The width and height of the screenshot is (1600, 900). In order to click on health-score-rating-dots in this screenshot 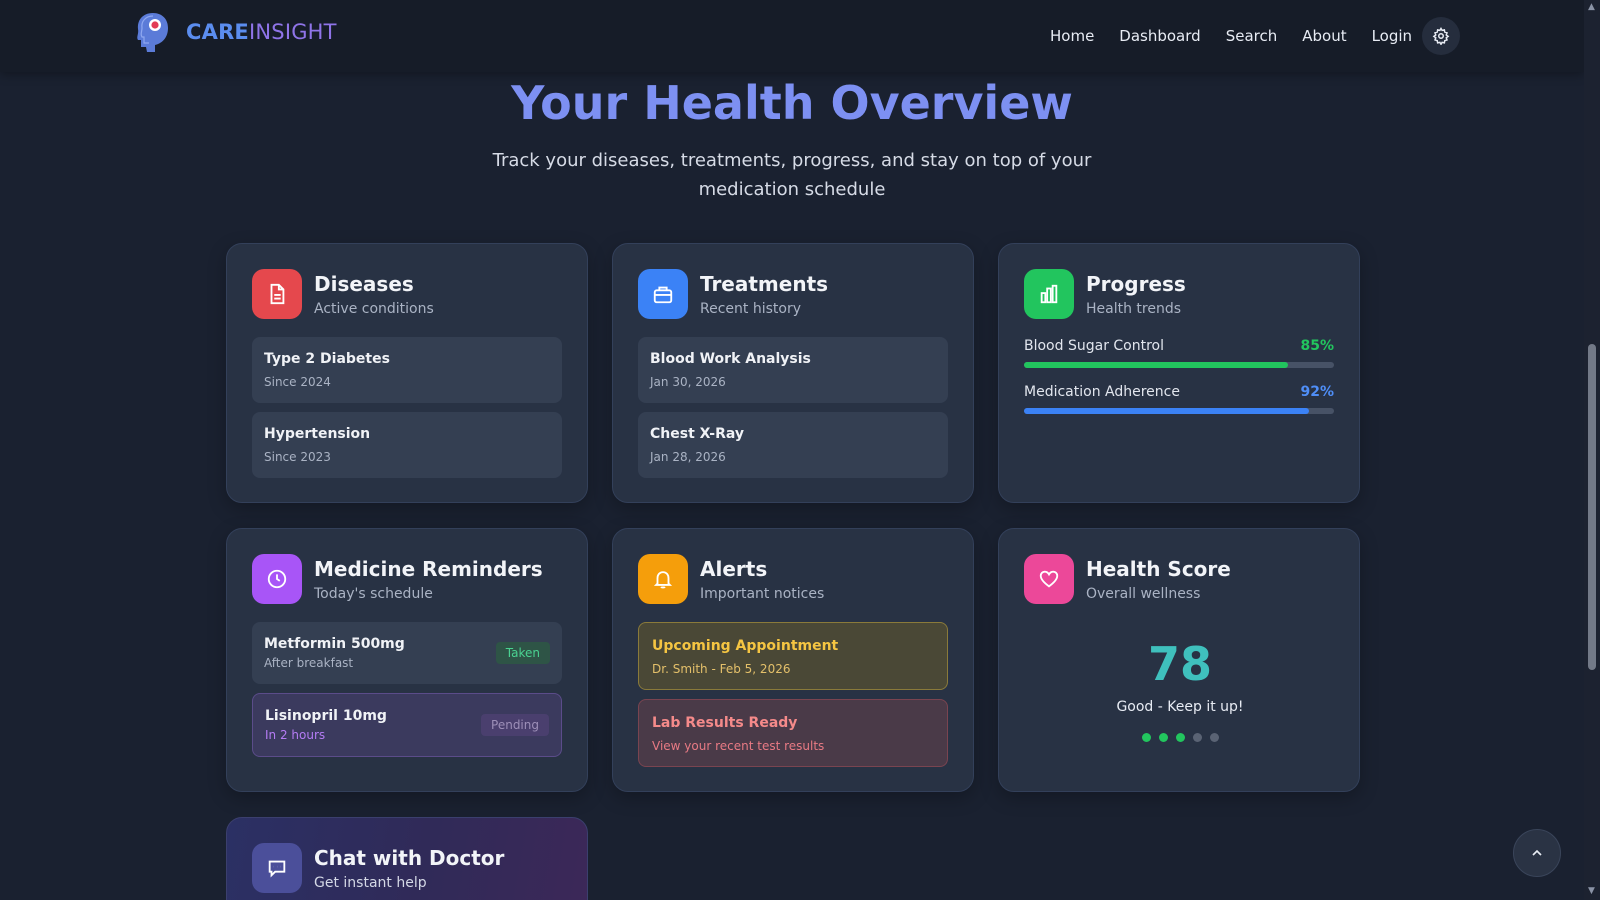, I will do `click(1180, 737)`.